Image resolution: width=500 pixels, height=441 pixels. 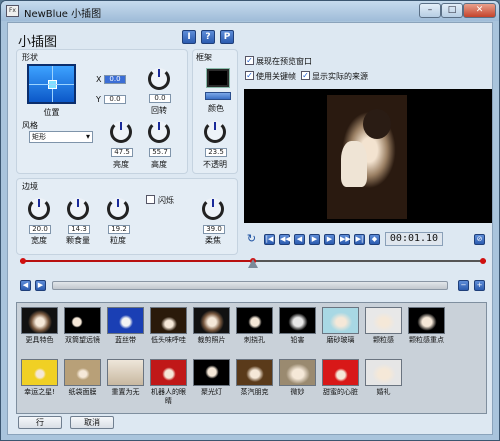 I want to click on maximize-icon: □, so click(x=452, y=10).